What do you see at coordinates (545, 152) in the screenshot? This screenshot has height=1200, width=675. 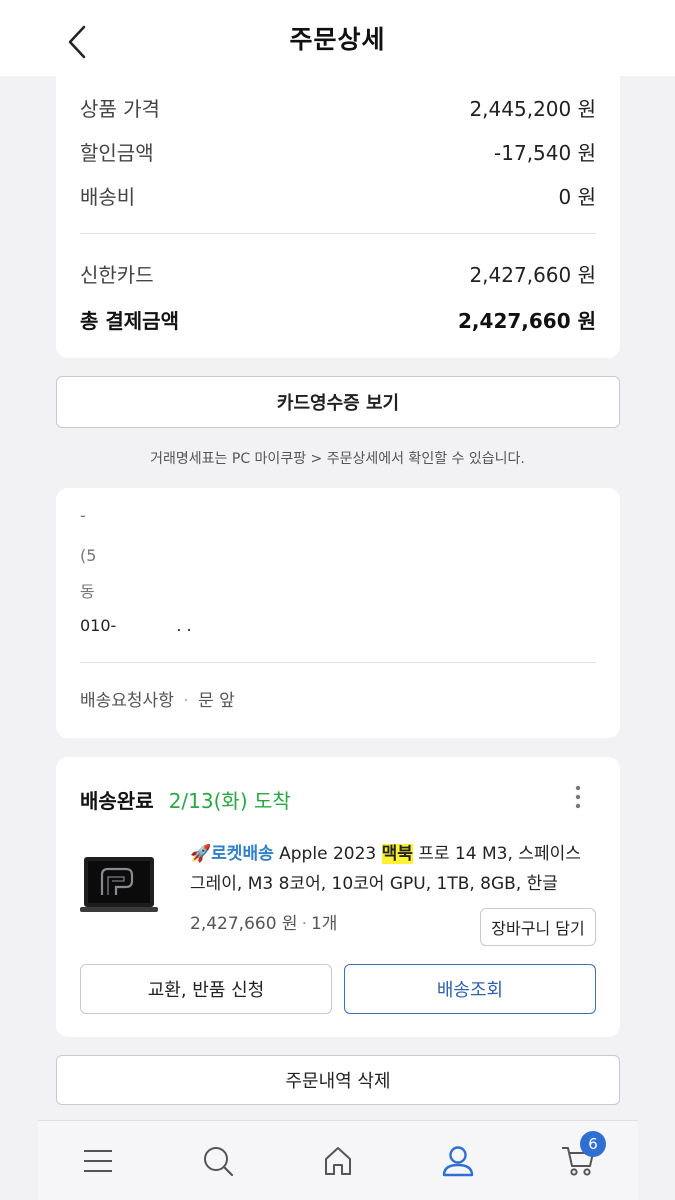 I see `discount-value: -17,540 원` at bounding box center [545, 152].